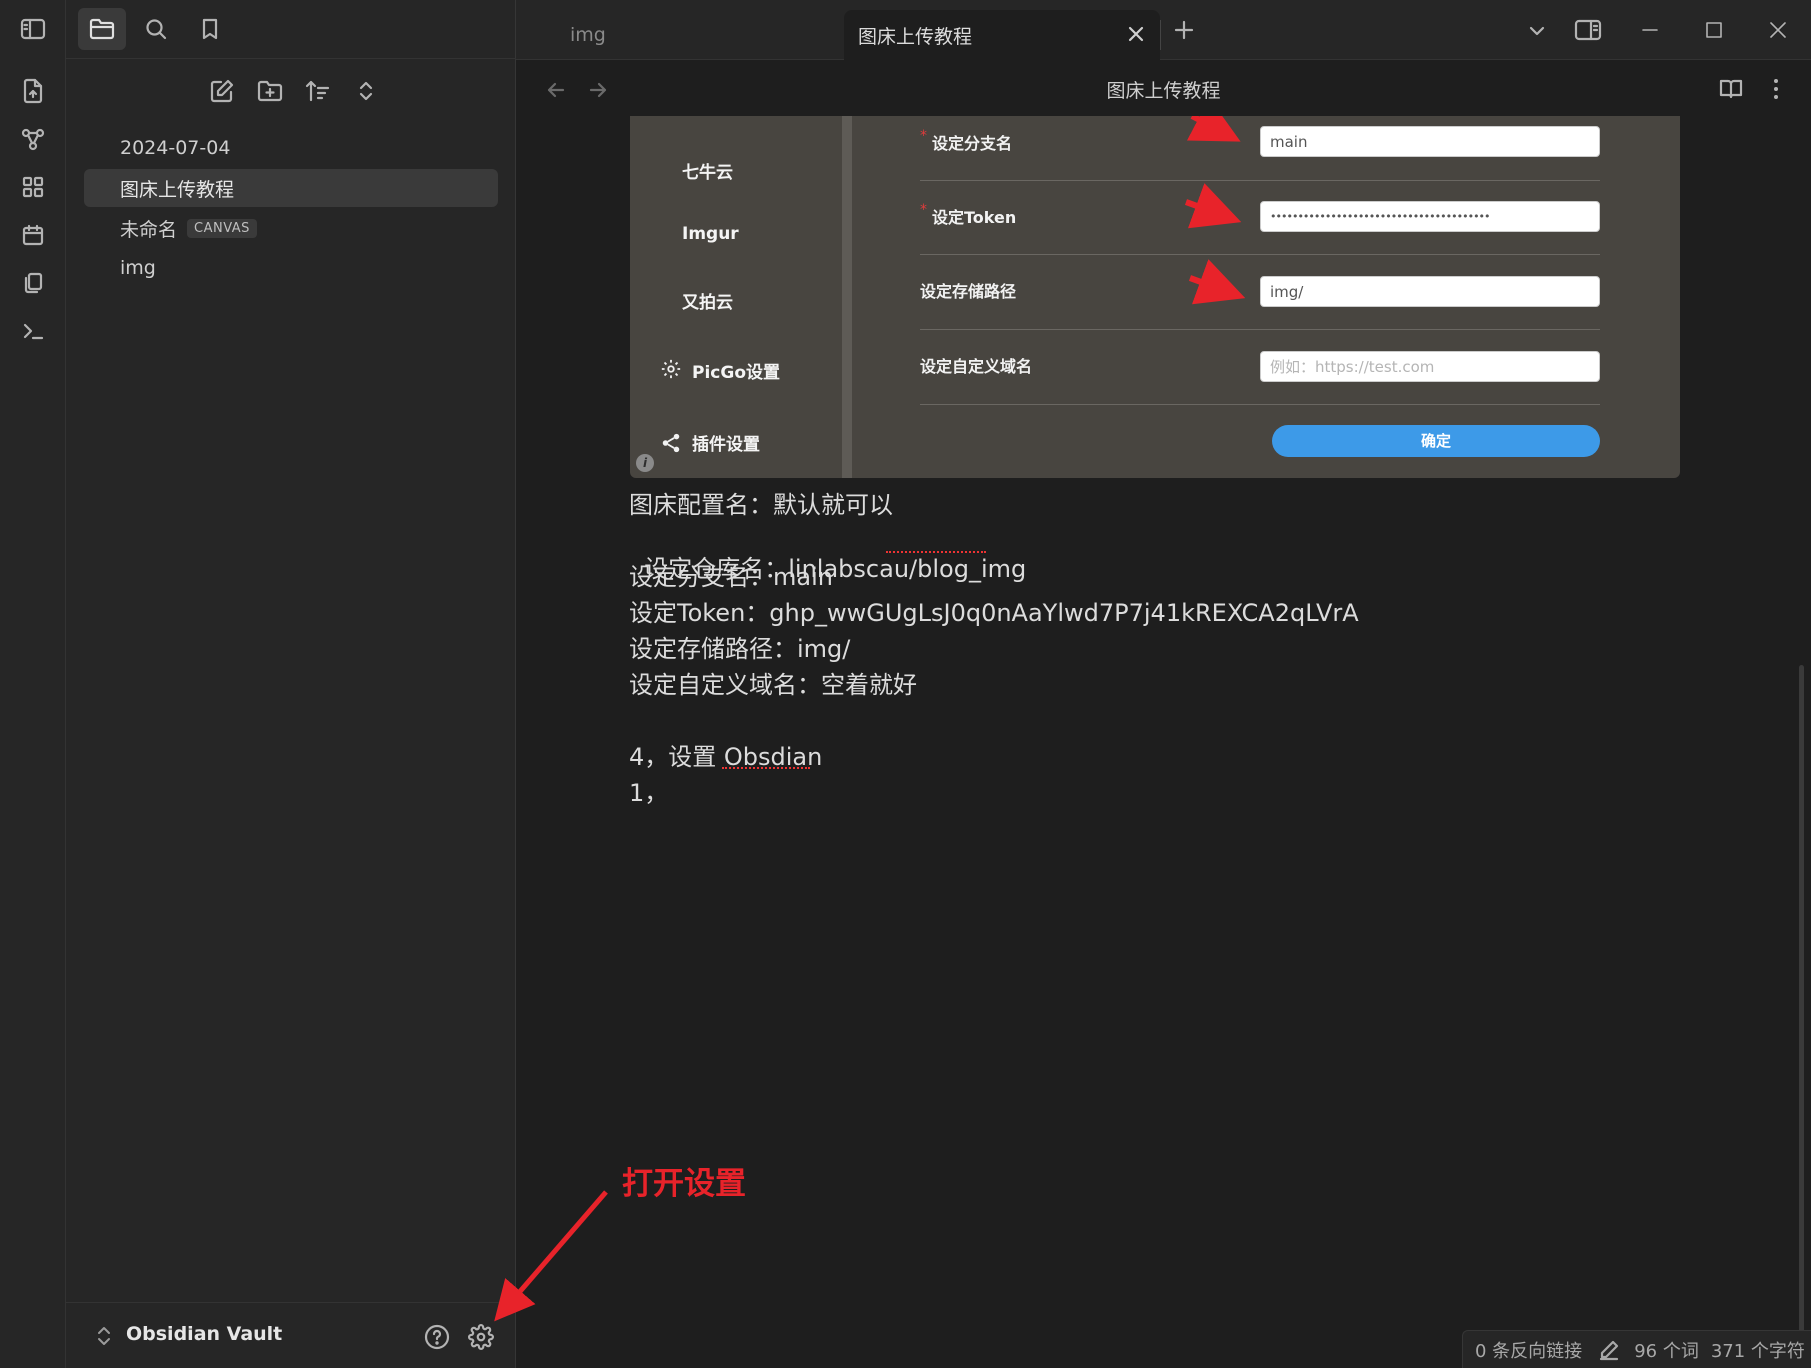 Image resolution: width=1811 pixels, height=1368 pixels. What do you see at coordinates (1160, 35) in the screenshot?
I see `tab-separator` at bounding box center [1160, 35].